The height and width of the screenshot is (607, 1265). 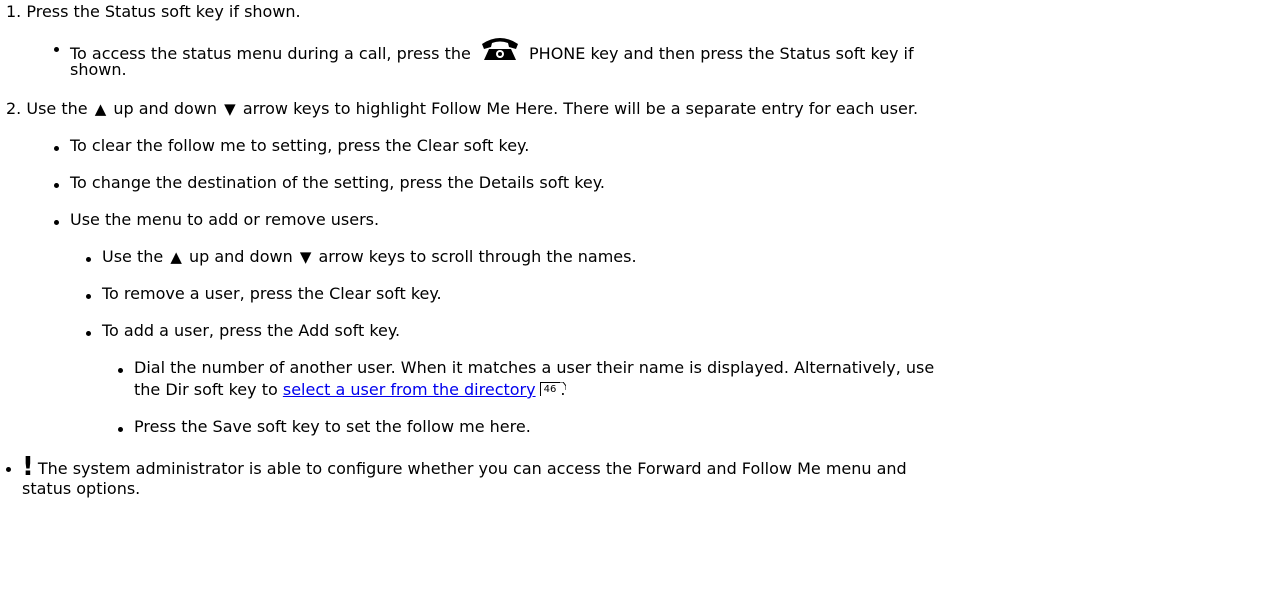 What do you see at coordinates (133, 256) in the screenshot?
I see `item-text: Use the` at bounding box center [133, 256].